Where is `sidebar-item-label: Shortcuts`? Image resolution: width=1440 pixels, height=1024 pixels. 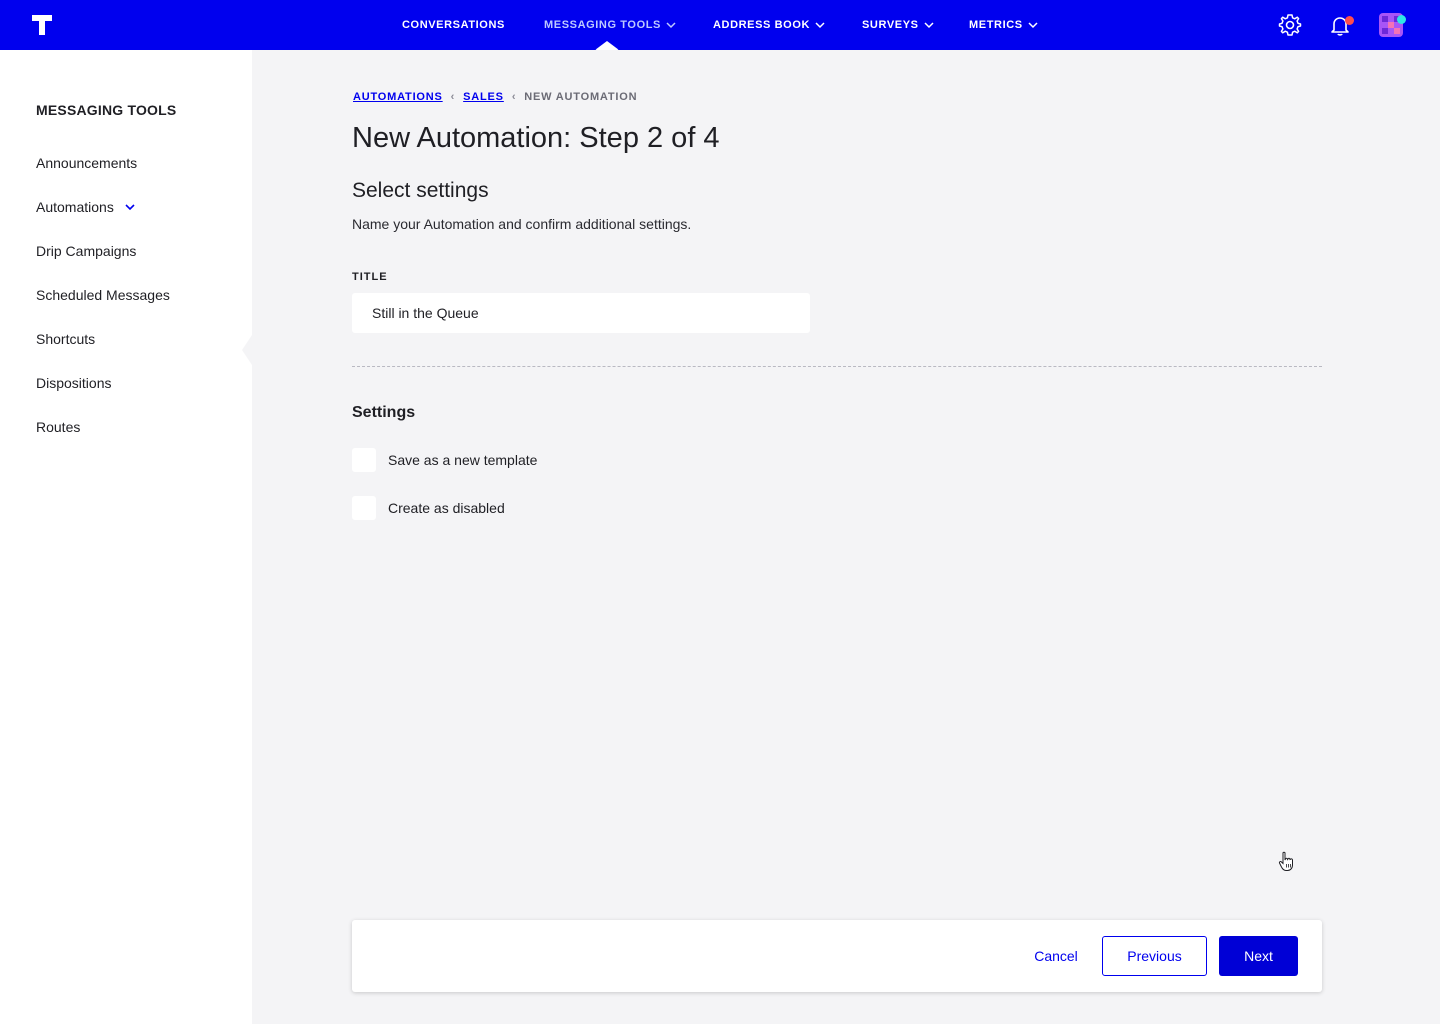 sidebar-item-label: Shortcuts is located at coordinates (66, 339).